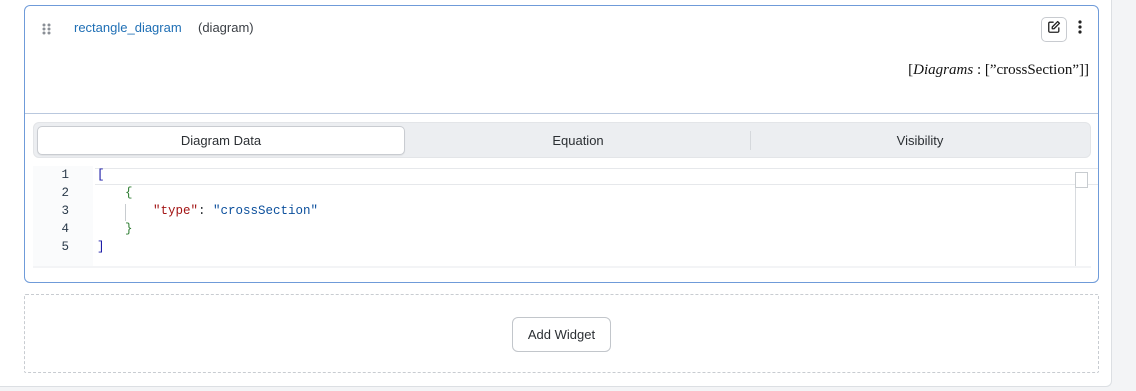  Describe the element at coordinates (176, 211) in the screenshot. I see `code-token: "type"` at that location.